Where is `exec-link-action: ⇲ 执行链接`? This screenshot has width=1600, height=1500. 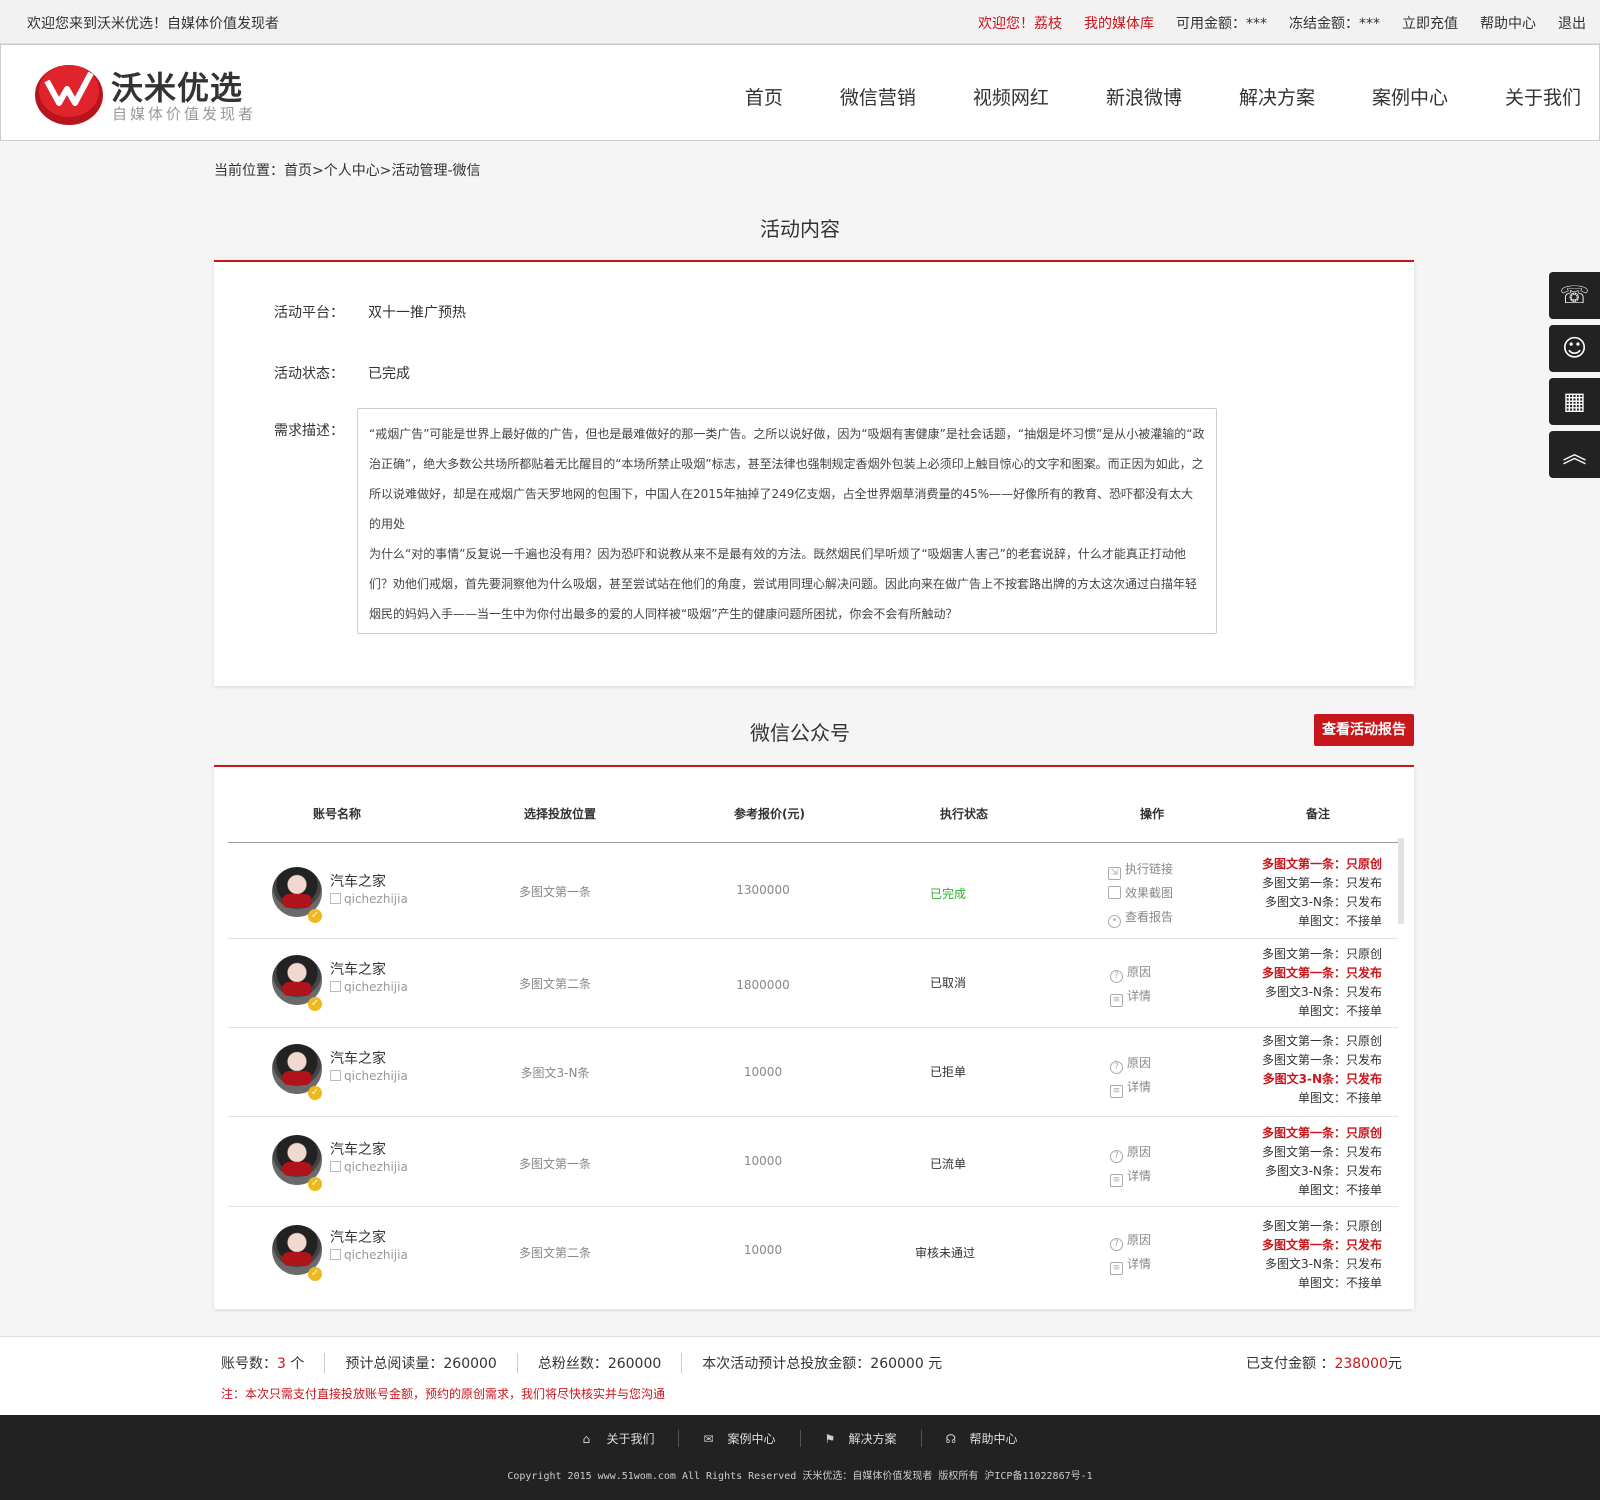 exec-link-action: ⇲ 执行链接 is located at coordinates (1140, 872).